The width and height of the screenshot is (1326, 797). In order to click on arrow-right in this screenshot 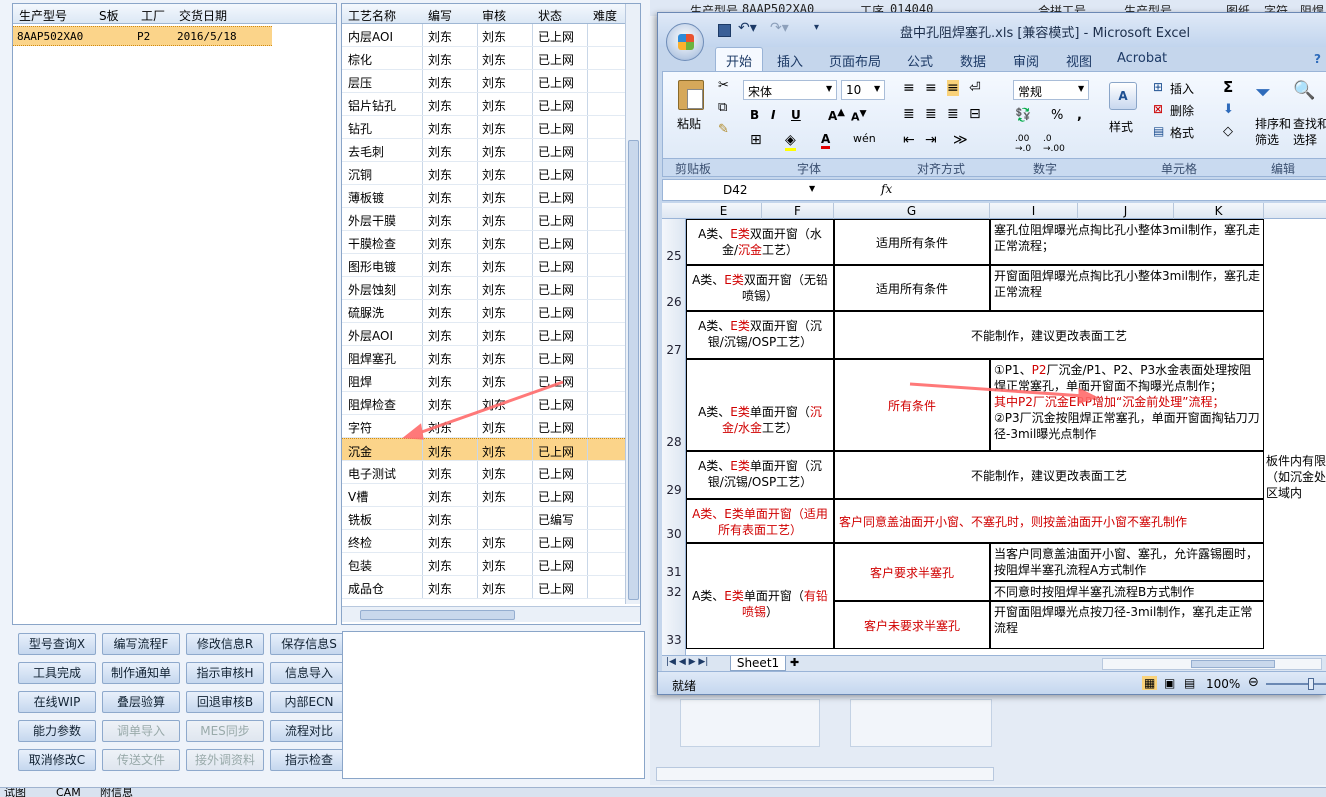, I will do `click(1003, 393)`.